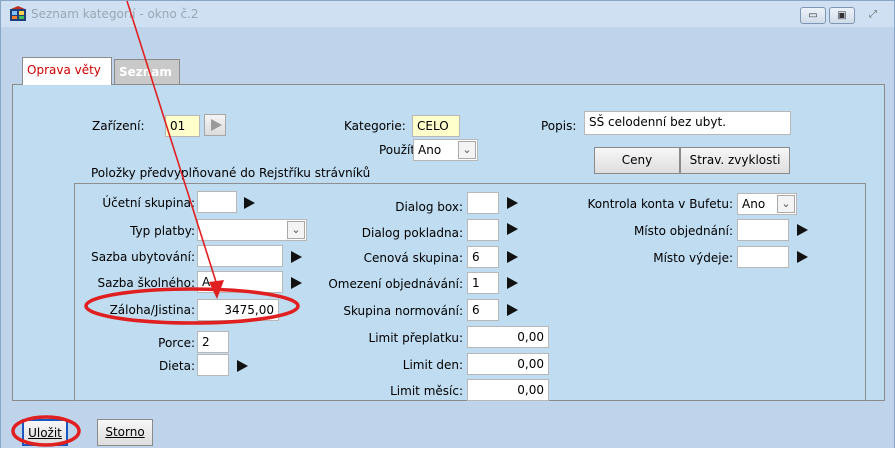 The width and height of the screenshot is (895, 449). Describe the element at coordinates (249, 203) in the screenshot. I see `ucetni-skupina-lookup-icon` at that location.